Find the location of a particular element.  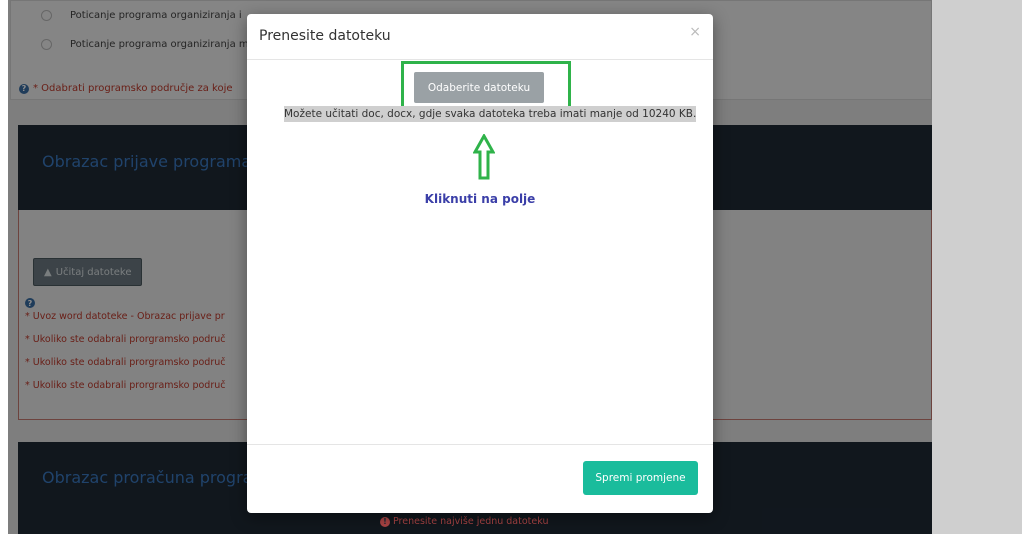

choose-file-button: Odaberite datoteku is located at coordinates (479, 87).